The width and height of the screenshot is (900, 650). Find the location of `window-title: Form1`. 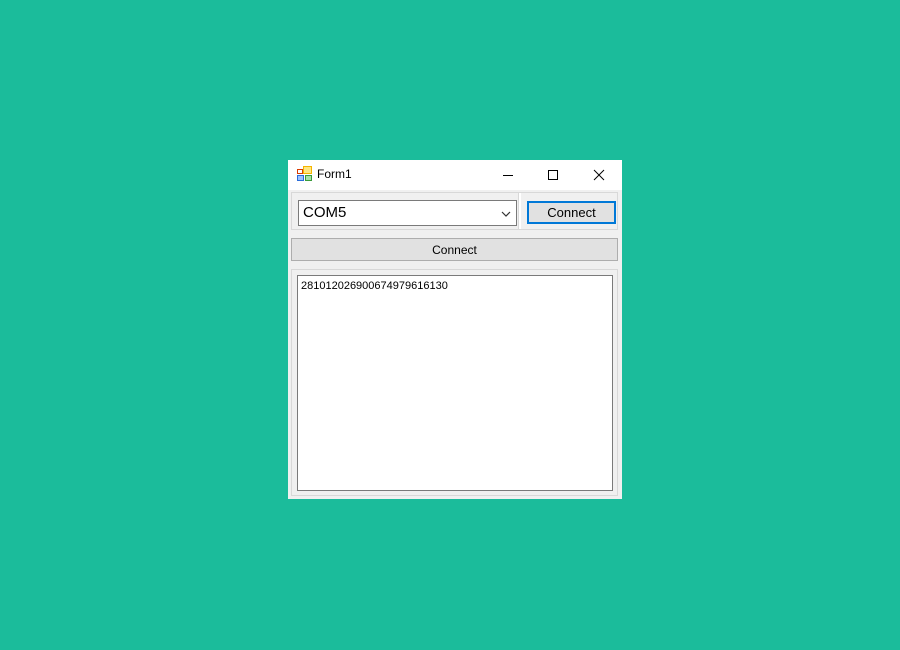

window-title: Form1 is located at coordinates (334, 174).